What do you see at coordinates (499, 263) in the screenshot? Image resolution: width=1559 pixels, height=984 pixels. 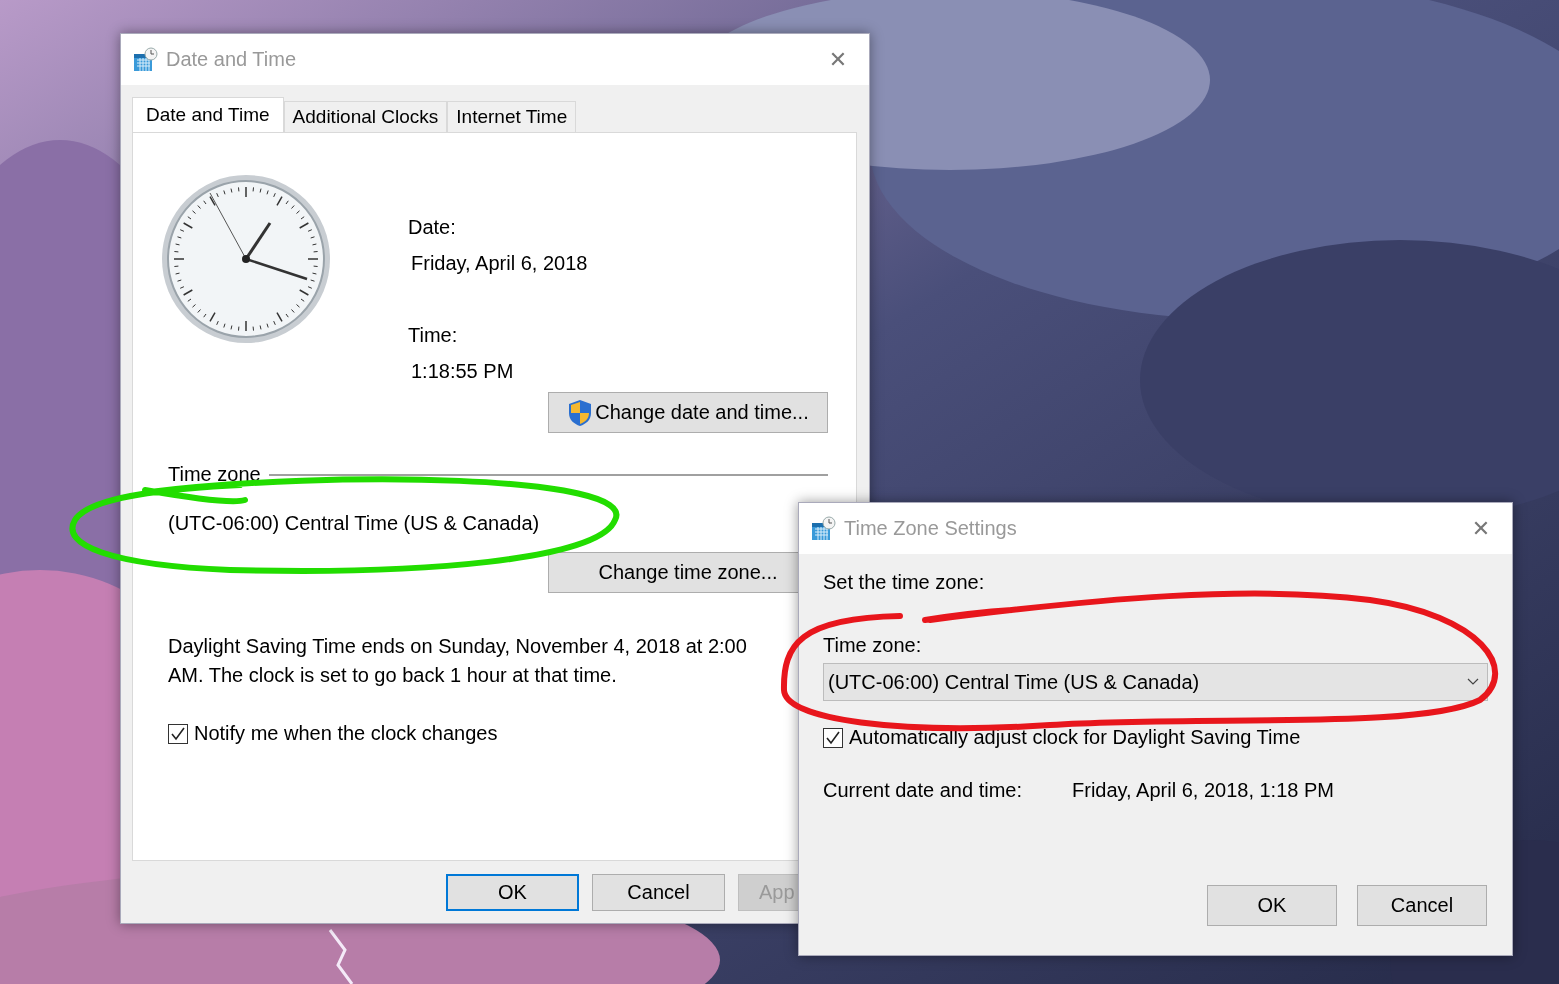 I see `date-value: Friday, April 6, 2018` at bounding box center [499, 263].